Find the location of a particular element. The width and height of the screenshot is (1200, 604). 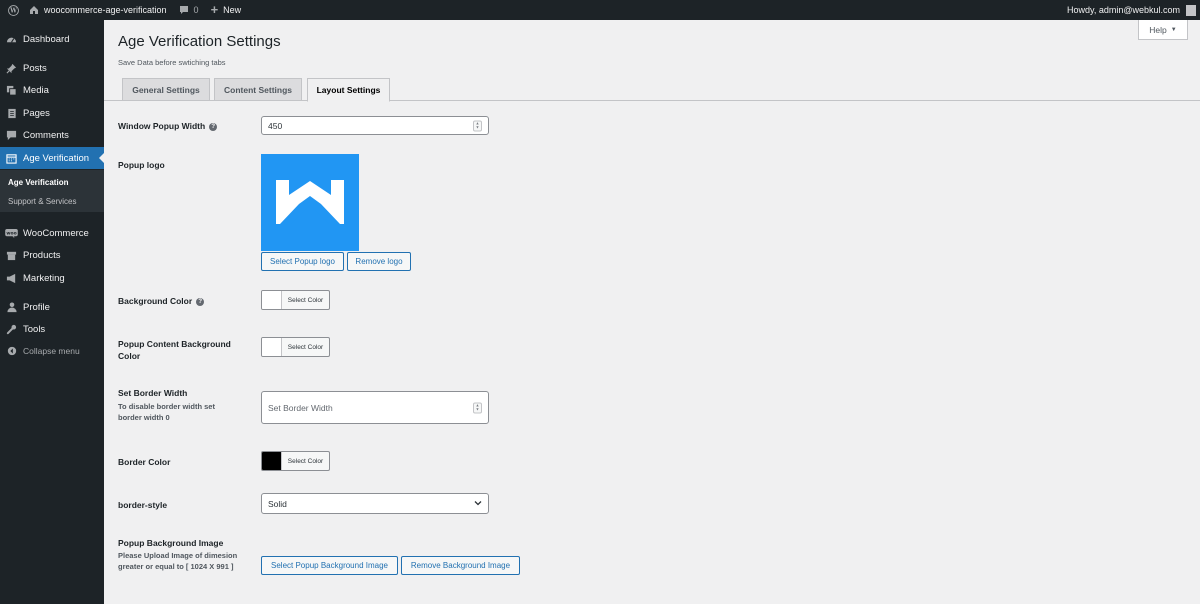

avatar is located at coordinates (1191, 10).